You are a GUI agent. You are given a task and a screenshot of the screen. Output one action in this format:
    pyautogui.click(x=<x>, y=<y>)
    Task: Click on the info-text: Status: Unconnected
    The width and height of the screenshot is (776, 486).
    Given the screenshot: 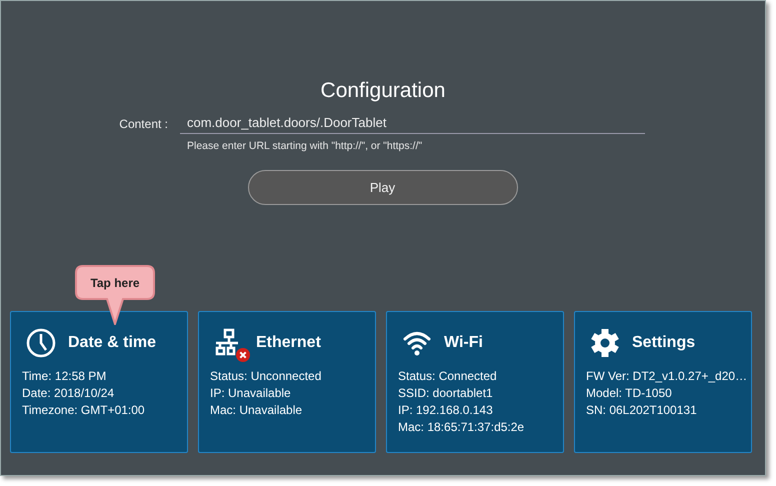 What is the action you would take?
    pyautogui.click(x=266, y=376)
    